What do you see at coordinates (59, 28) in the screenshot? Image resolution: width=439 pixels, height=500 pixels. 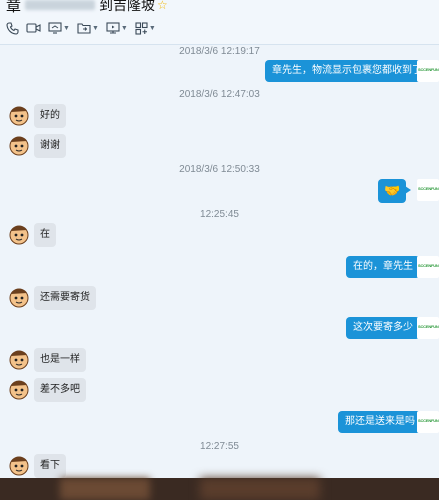 I see `screen-share-icon: ▼` at bounding box center [59, 28].